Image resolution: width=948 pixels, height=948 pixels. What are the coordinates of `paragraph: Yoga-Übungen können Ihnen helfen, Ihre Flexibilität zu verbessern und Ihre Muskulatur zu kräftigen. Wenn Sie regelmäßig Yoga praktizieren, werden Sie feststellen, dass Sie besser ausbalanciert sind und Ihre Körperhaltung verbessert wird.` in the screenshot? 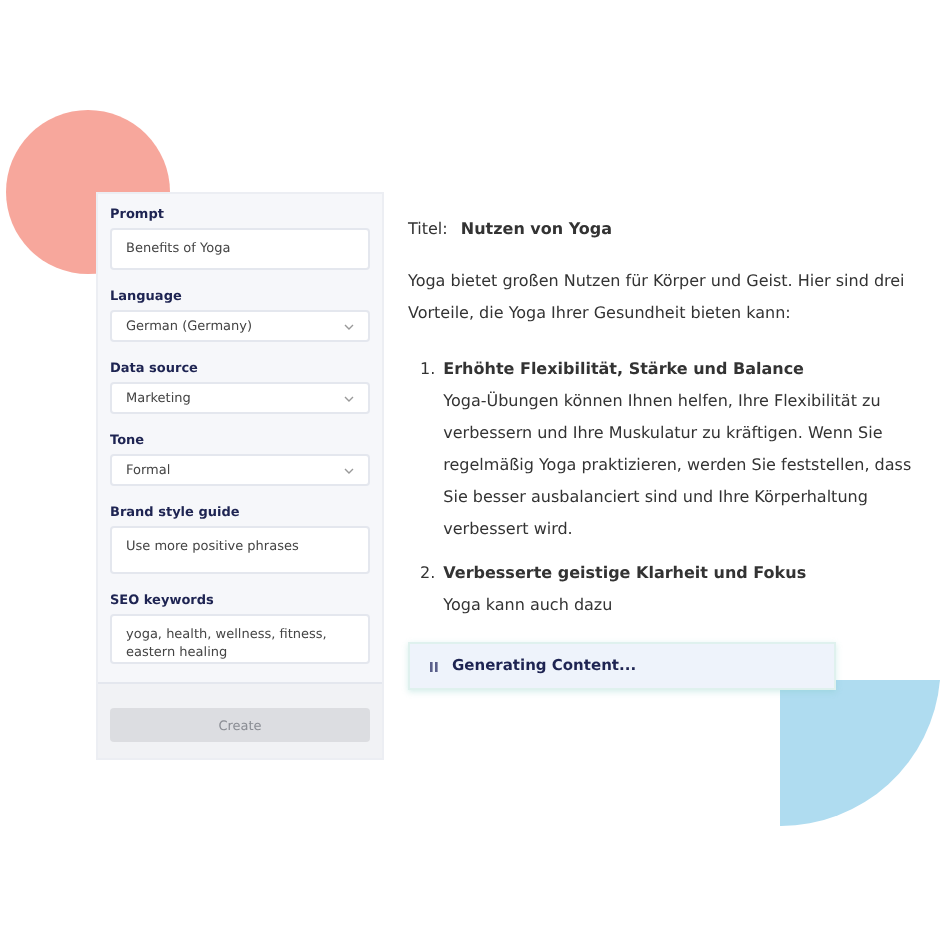 It's located at (678, 465).